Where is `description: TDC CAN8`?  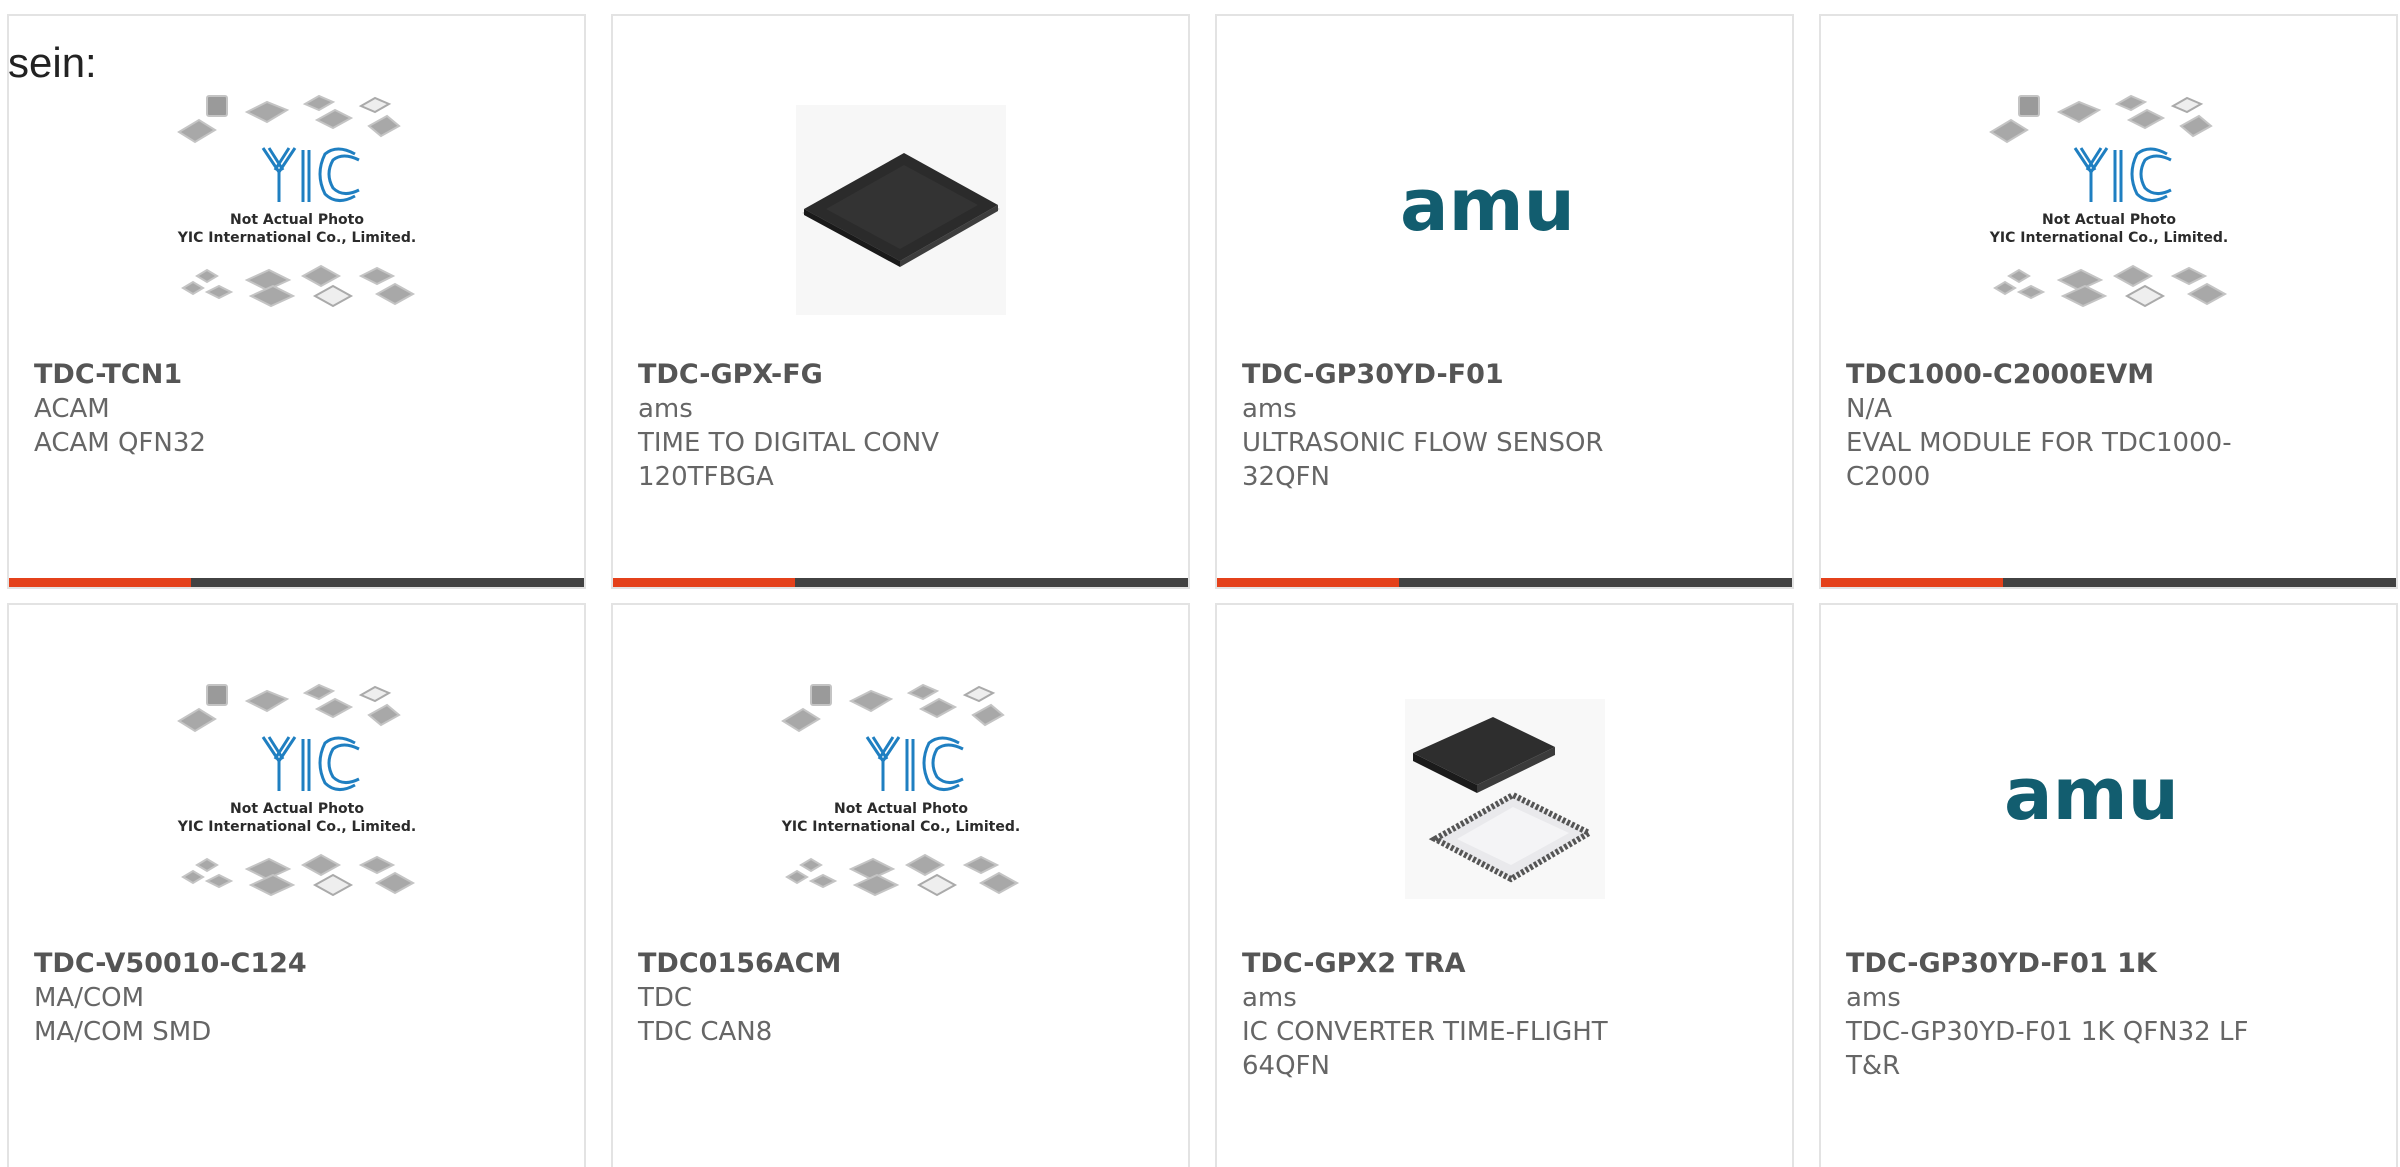
description: TDC CAN8 is located at coordinates (705, 1032).